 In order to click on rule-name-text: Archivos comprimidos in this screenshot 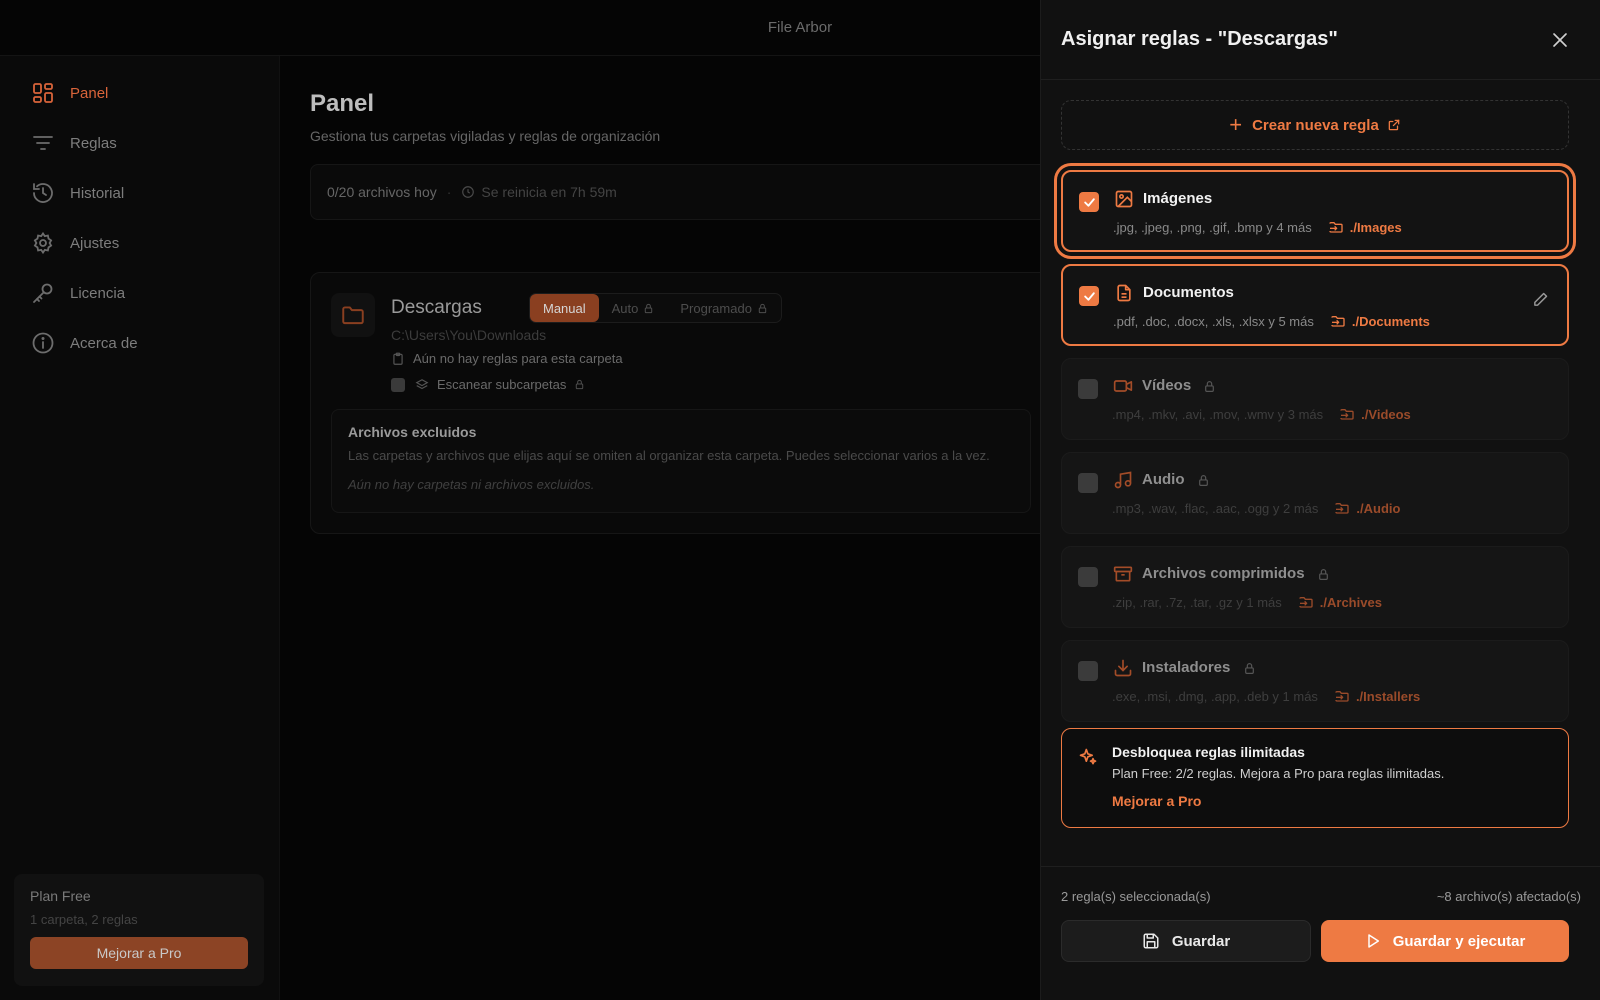, I will do `click(1223, 573)`.